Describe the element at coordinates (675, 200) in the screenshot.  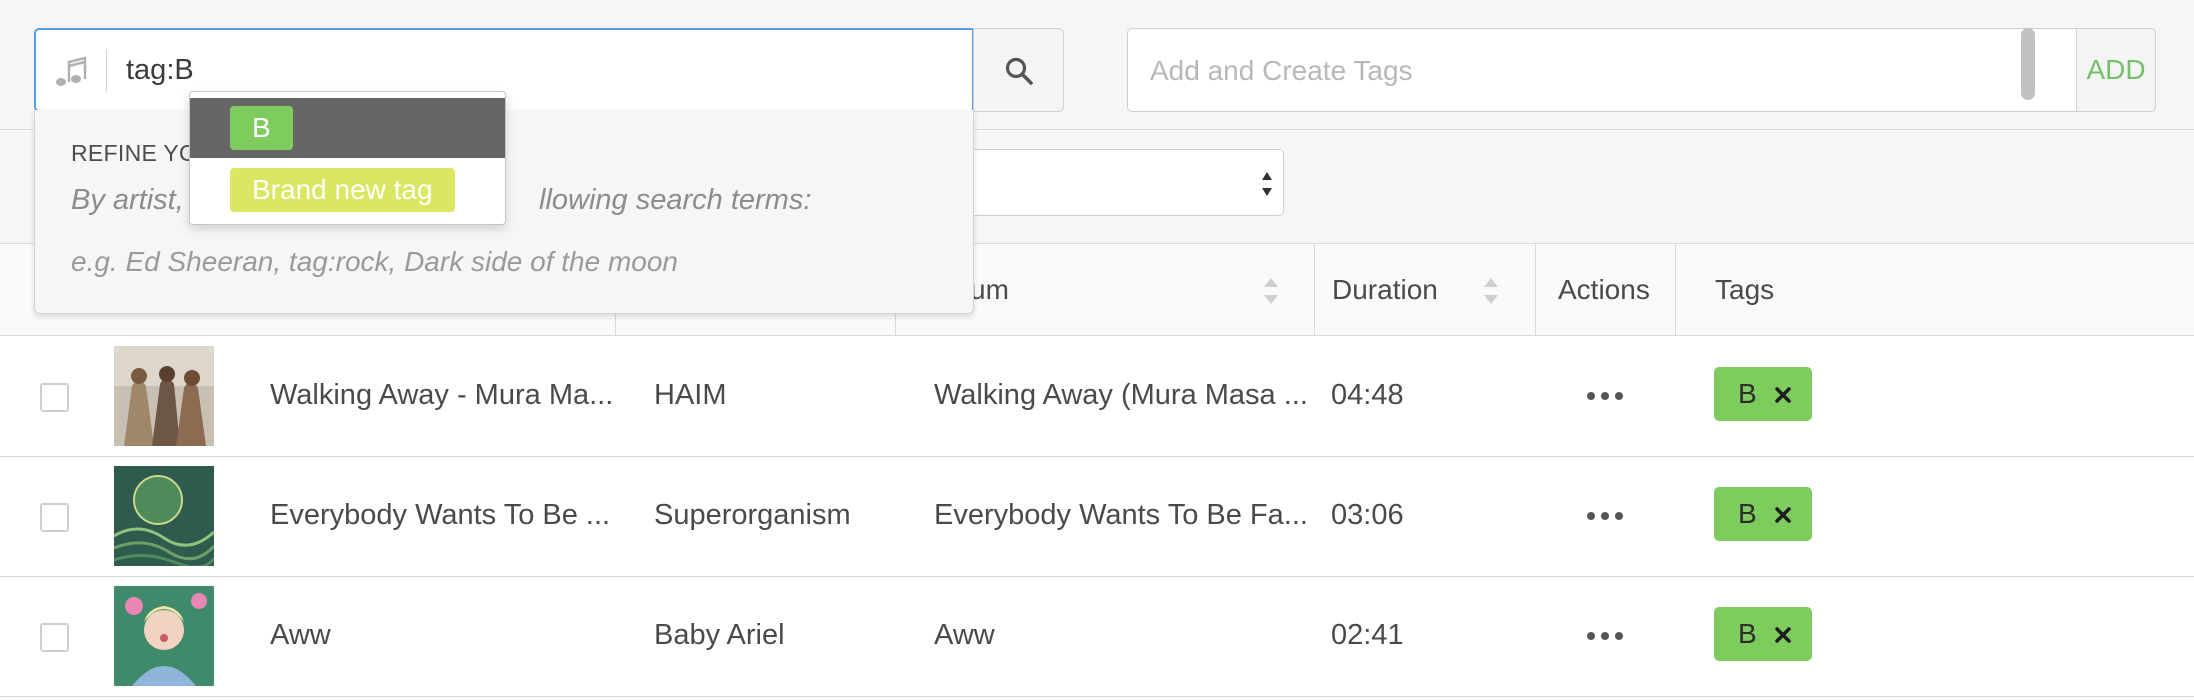
I see `refine-description-right: llowing search terms:` at that location.